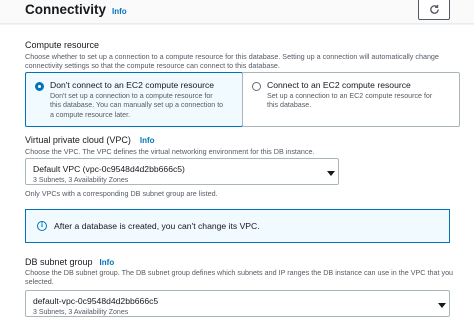 The image size is (474, 327). I want to click on subnet-select-sub: 3 Subnets, 3 Availability Zones, so click(81, 312).